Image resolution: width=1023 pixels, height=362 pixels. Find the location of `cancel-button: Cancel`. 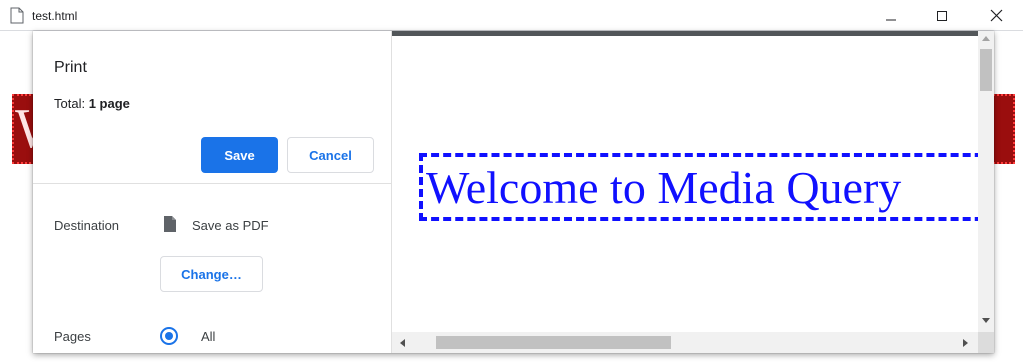

cancel-button: Cancel is located at coordinates (330, 155).